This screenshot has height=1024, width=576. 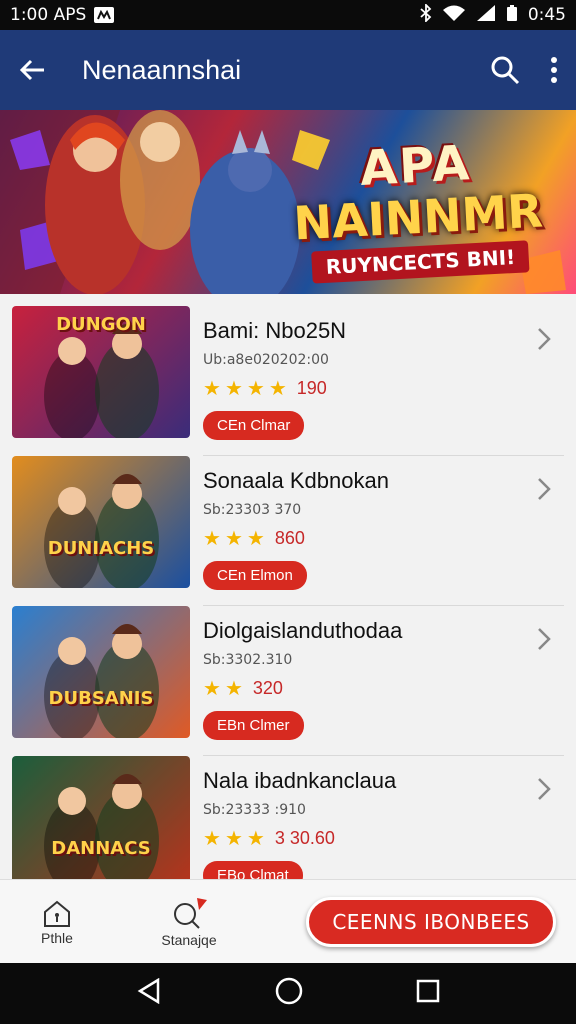 I want to click on item-name: Bami: Nbo25N, so click(x=275, y=330).